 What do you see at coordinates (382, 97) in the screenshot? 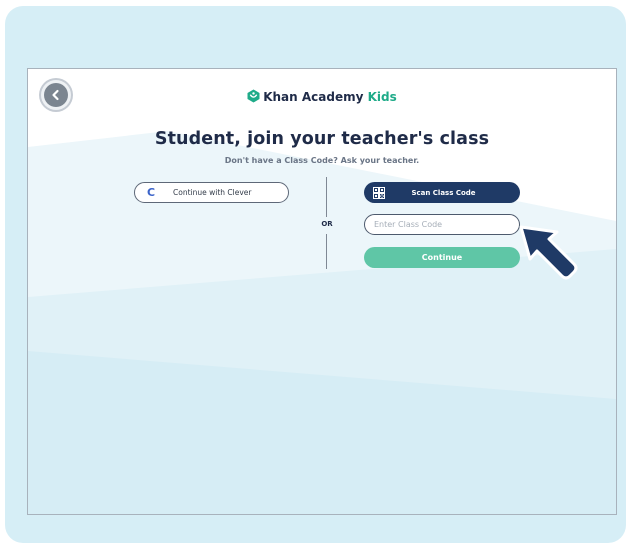
I see `logo-product: Kids` at bounding box center [382, 97].